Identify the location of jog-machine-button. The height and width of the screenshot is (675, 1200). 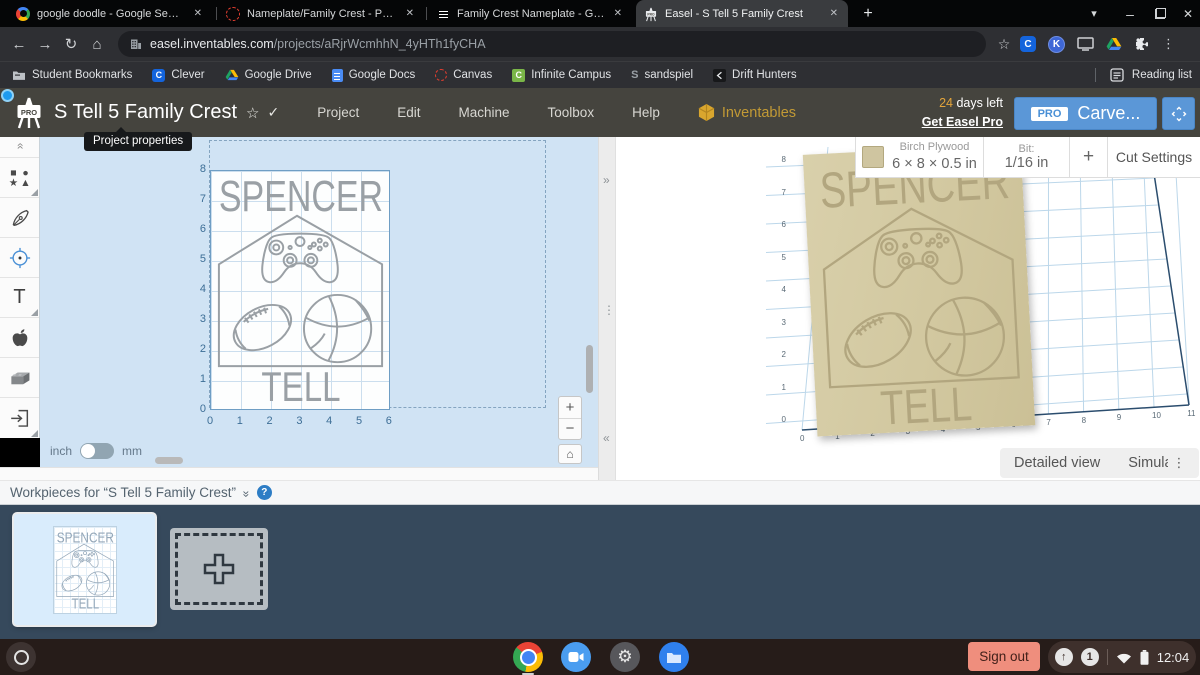
(1178, 113).